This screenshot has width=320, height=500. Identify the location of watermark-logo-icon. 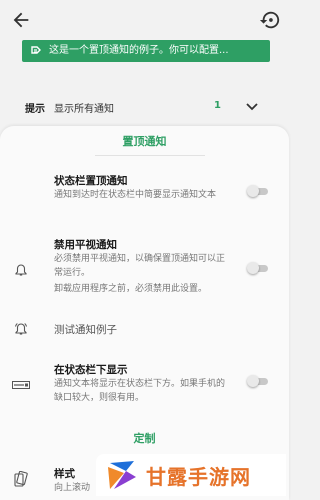
(122, 475).